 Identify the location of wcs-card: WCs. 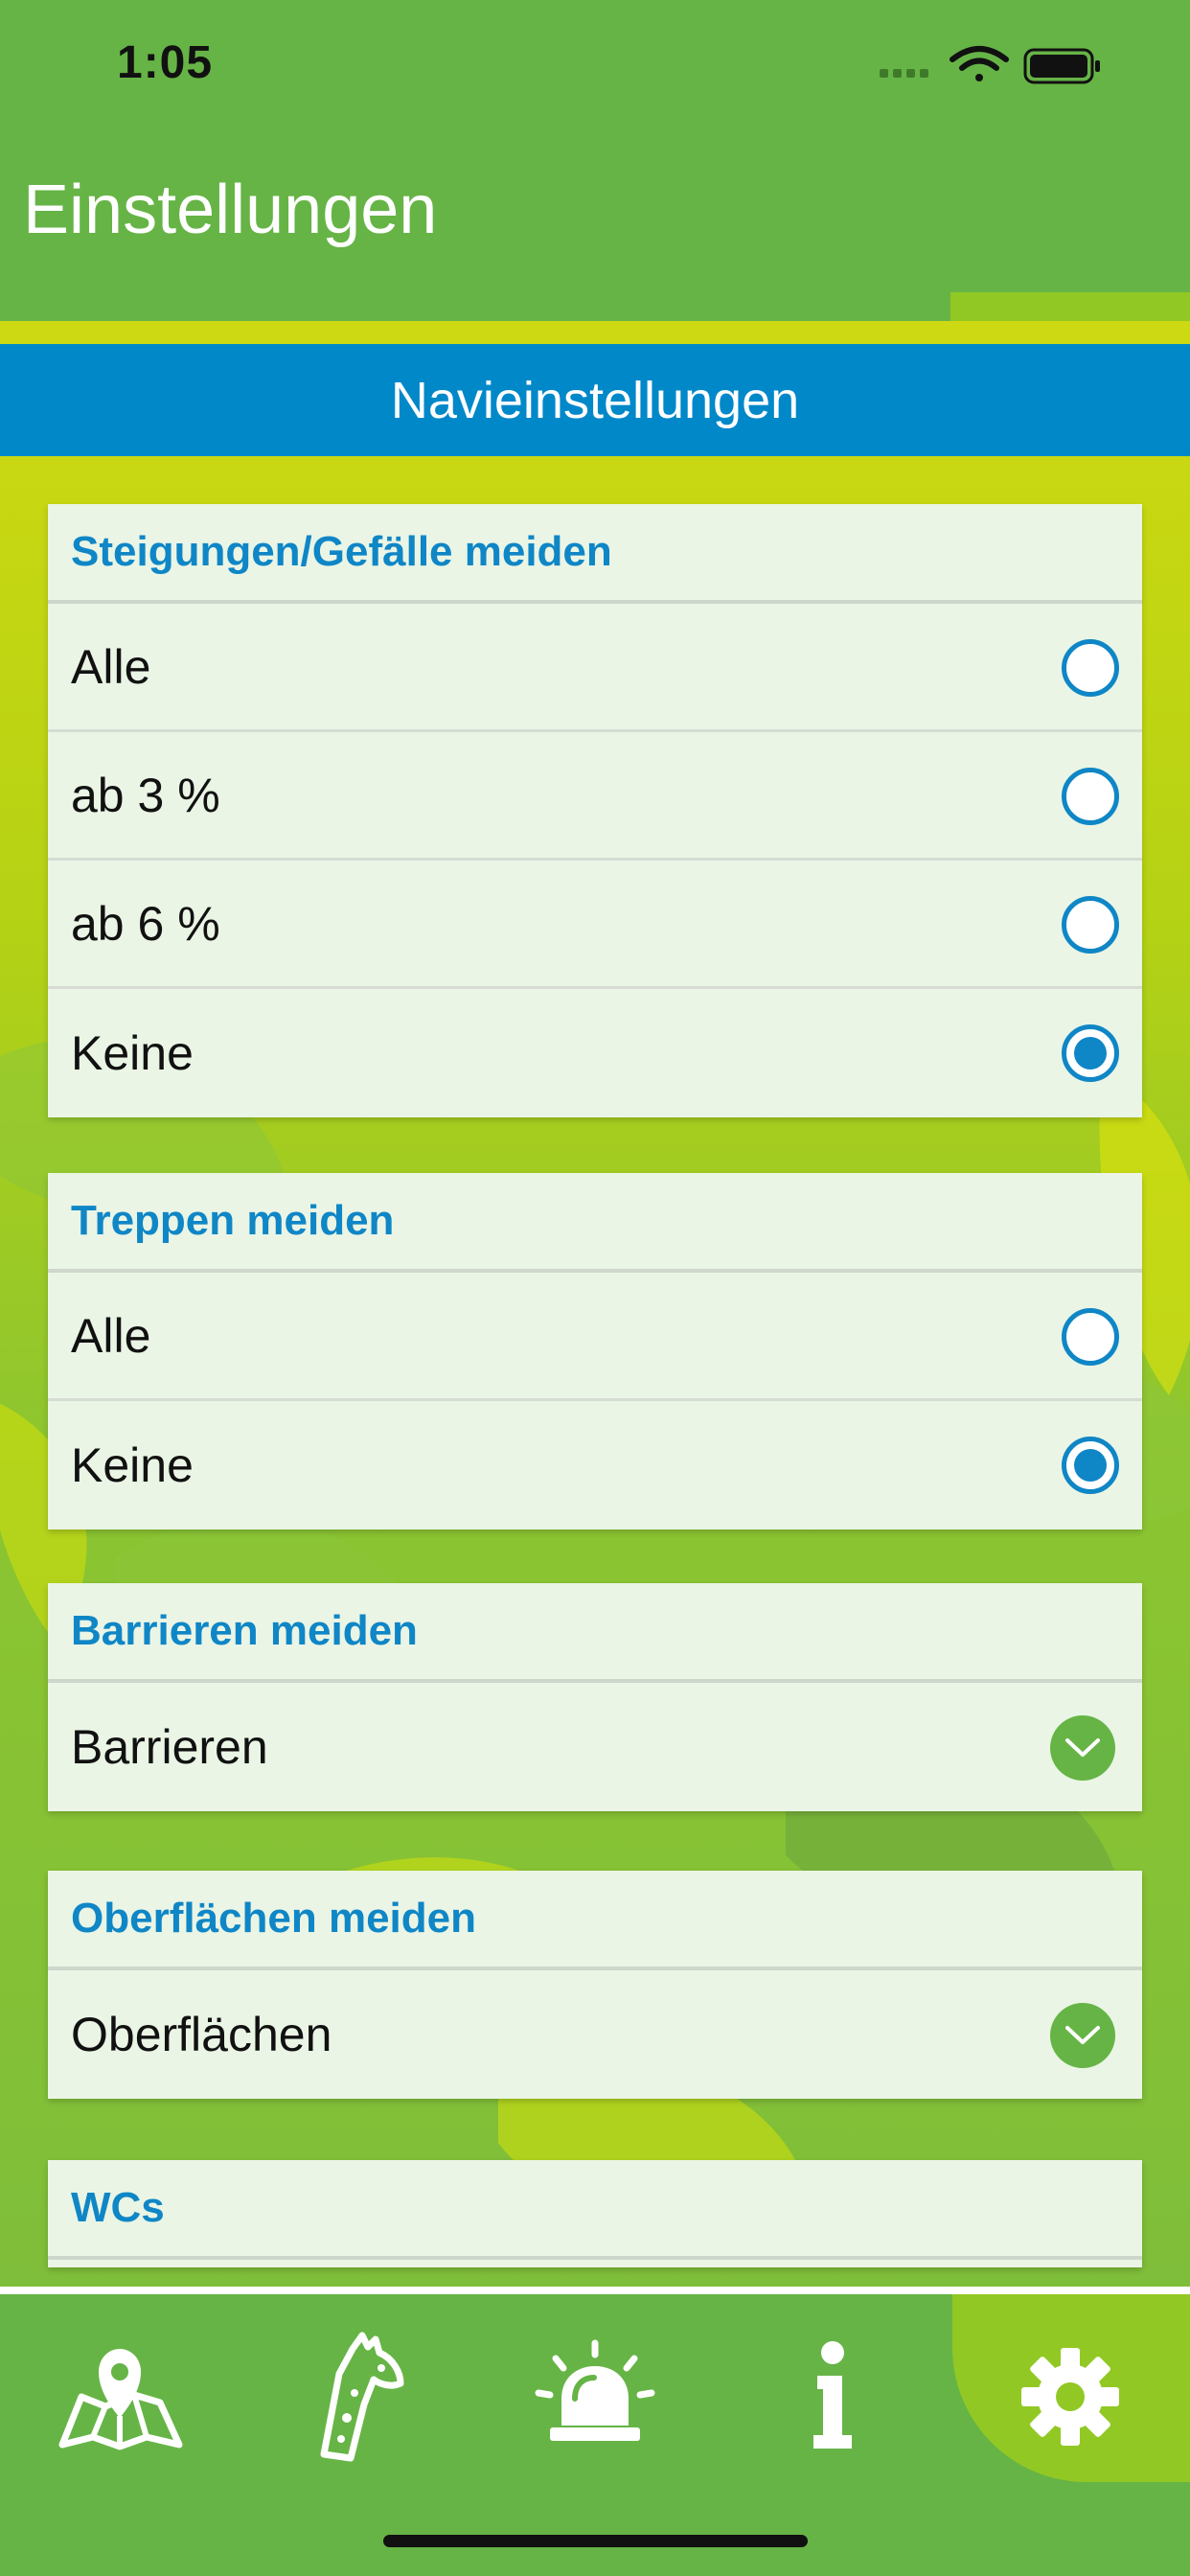
(595, 2213).